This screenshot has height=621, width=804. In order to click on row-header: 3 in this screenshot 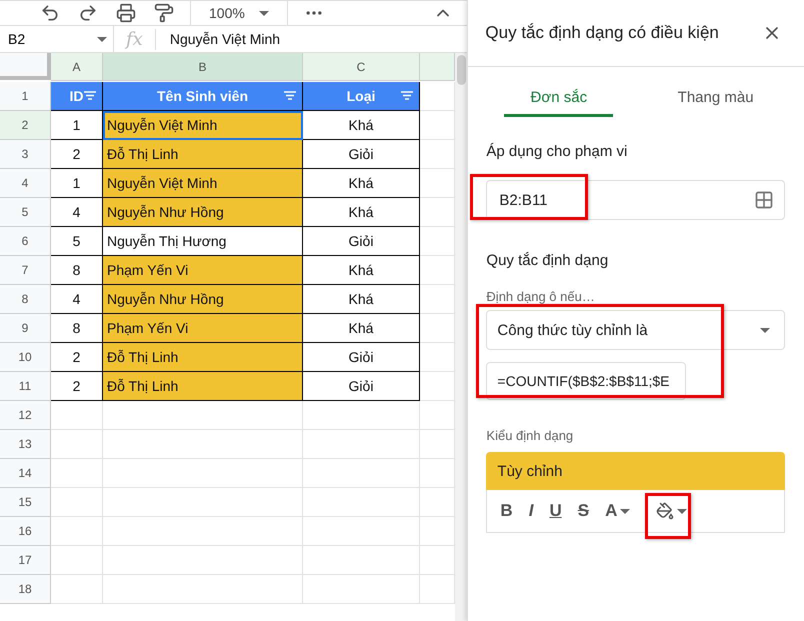, I will do `click(25, 154)`.